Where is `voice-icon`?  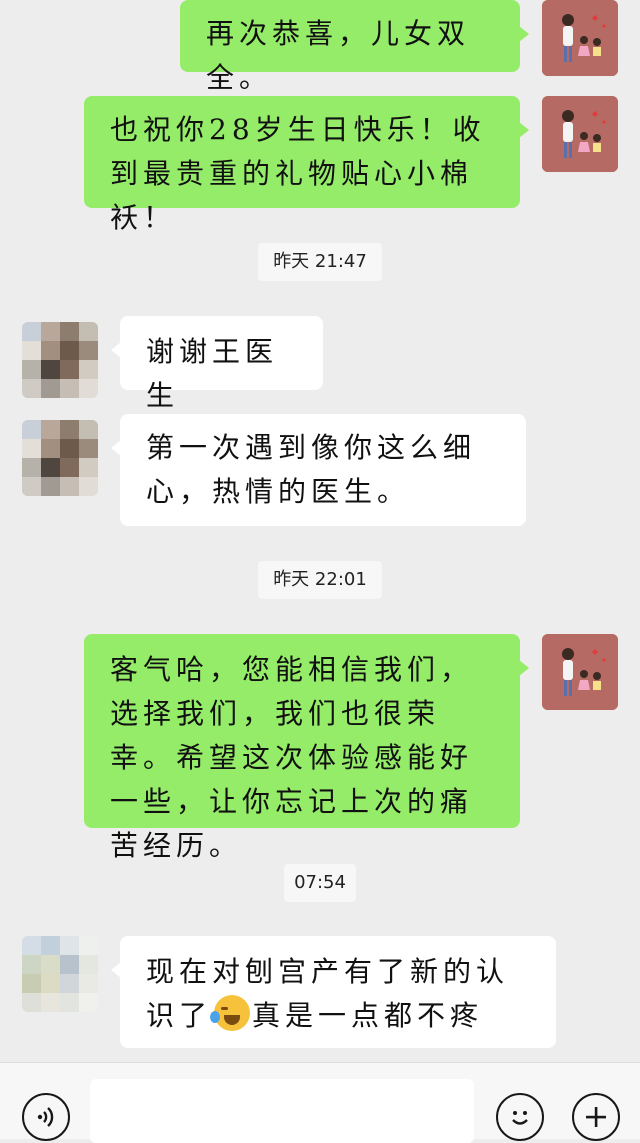
voice-icon is located at coordinates (45, 1117).